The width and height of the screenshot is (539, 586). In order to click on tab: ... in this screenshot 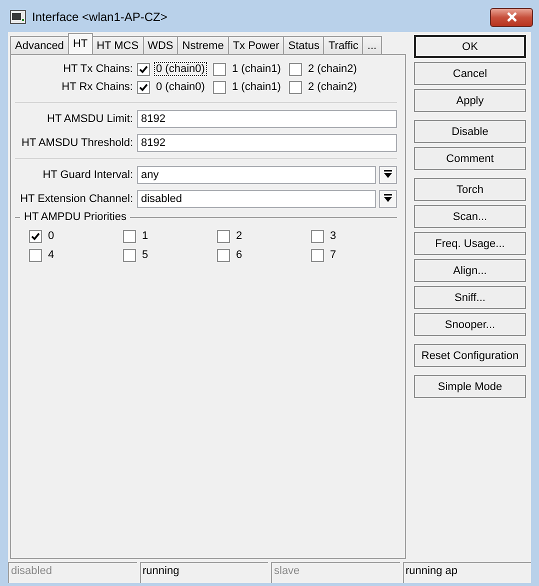, I will do `click(372, 45)`.